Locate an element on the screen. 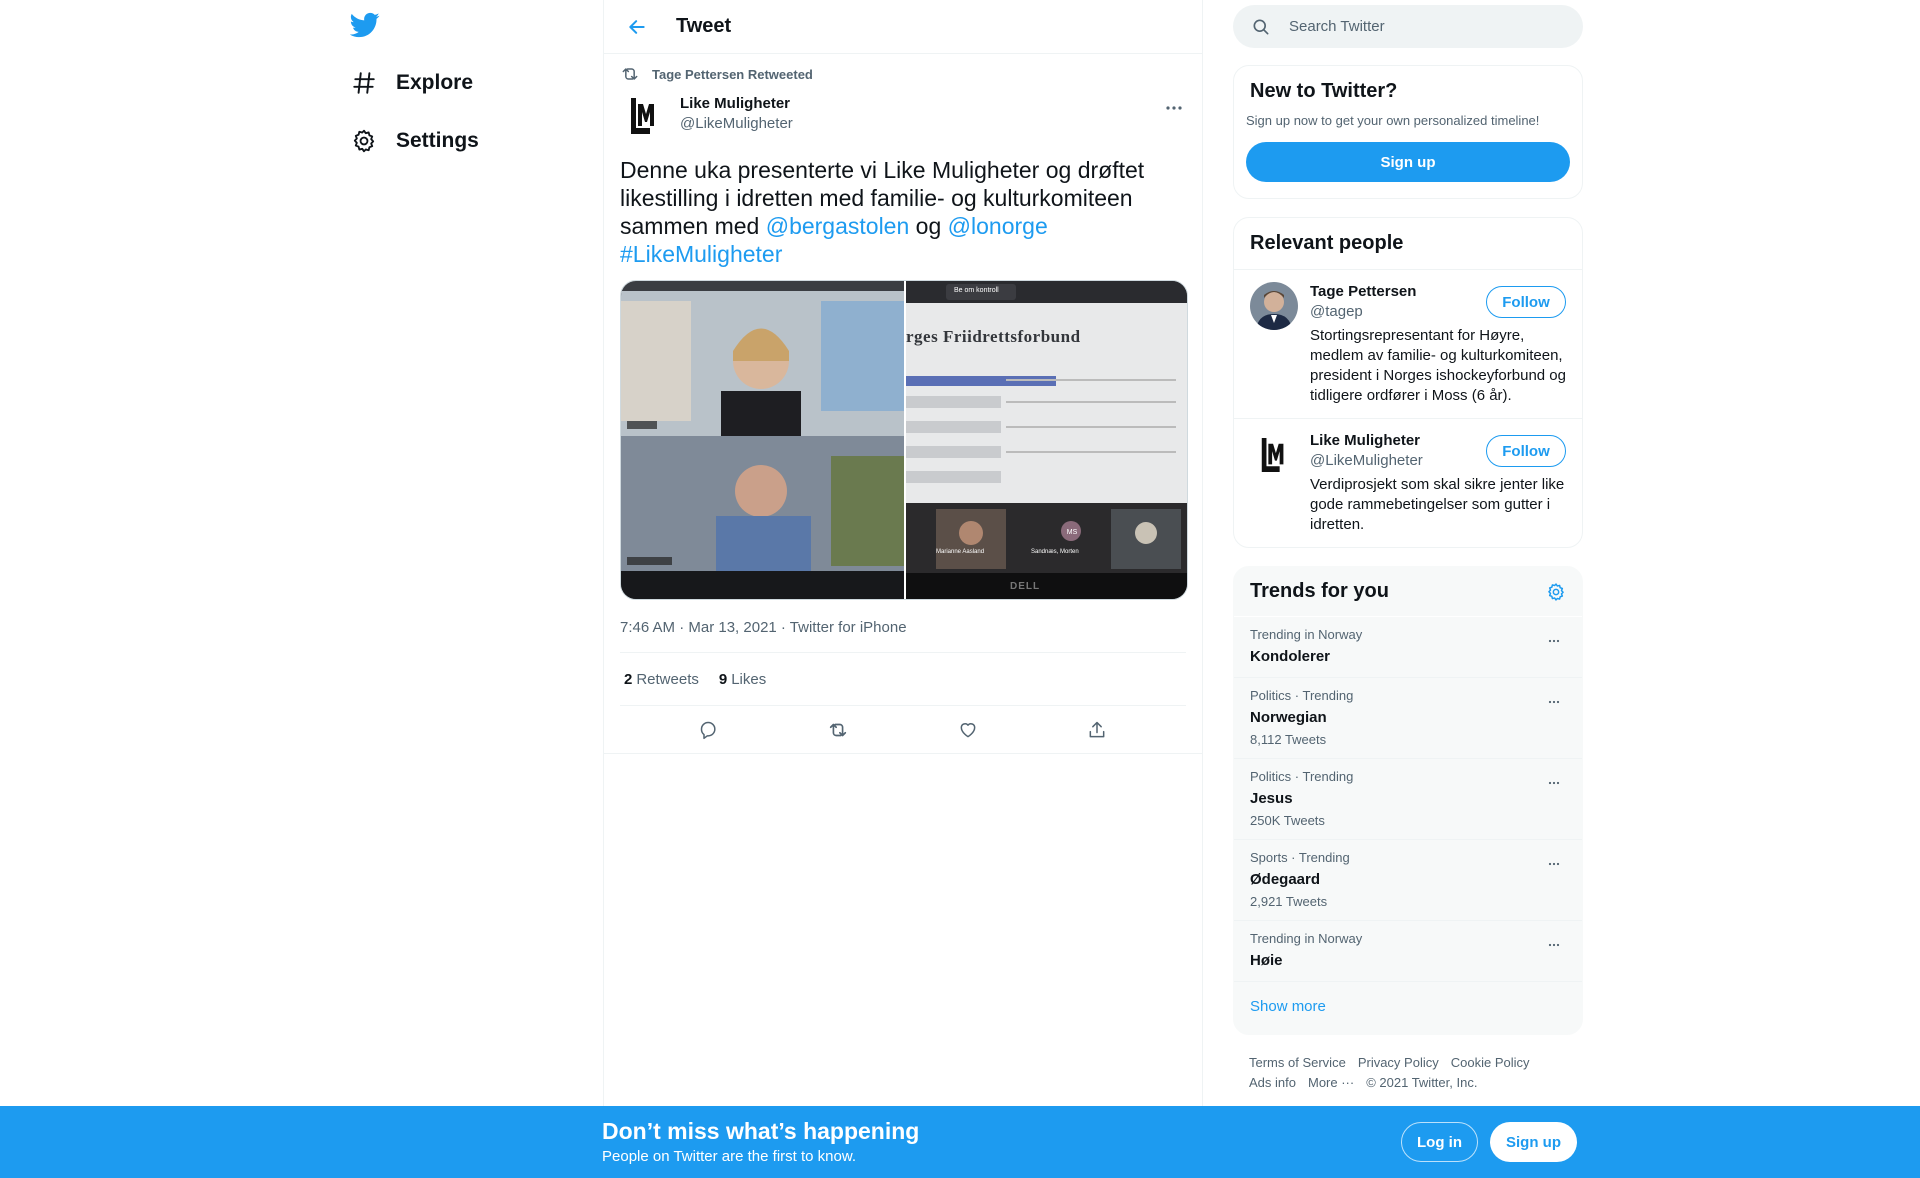  media-brand-text: DELL is located at coordinates (1025, 586).